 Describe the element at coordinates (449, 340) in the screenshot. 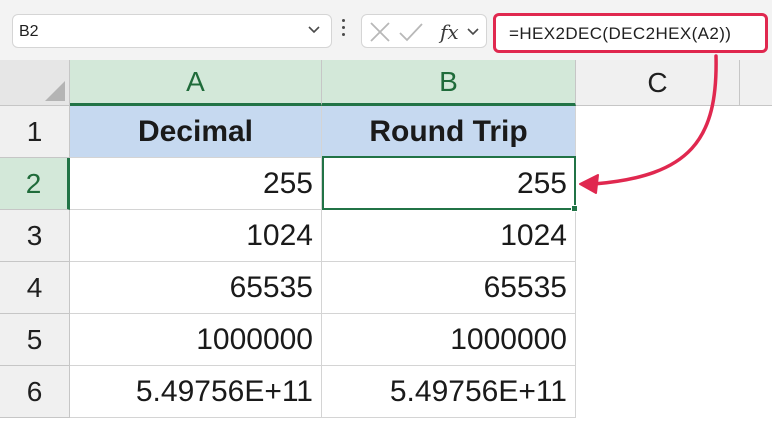

I see `cell-b5: 1000000` at that location.